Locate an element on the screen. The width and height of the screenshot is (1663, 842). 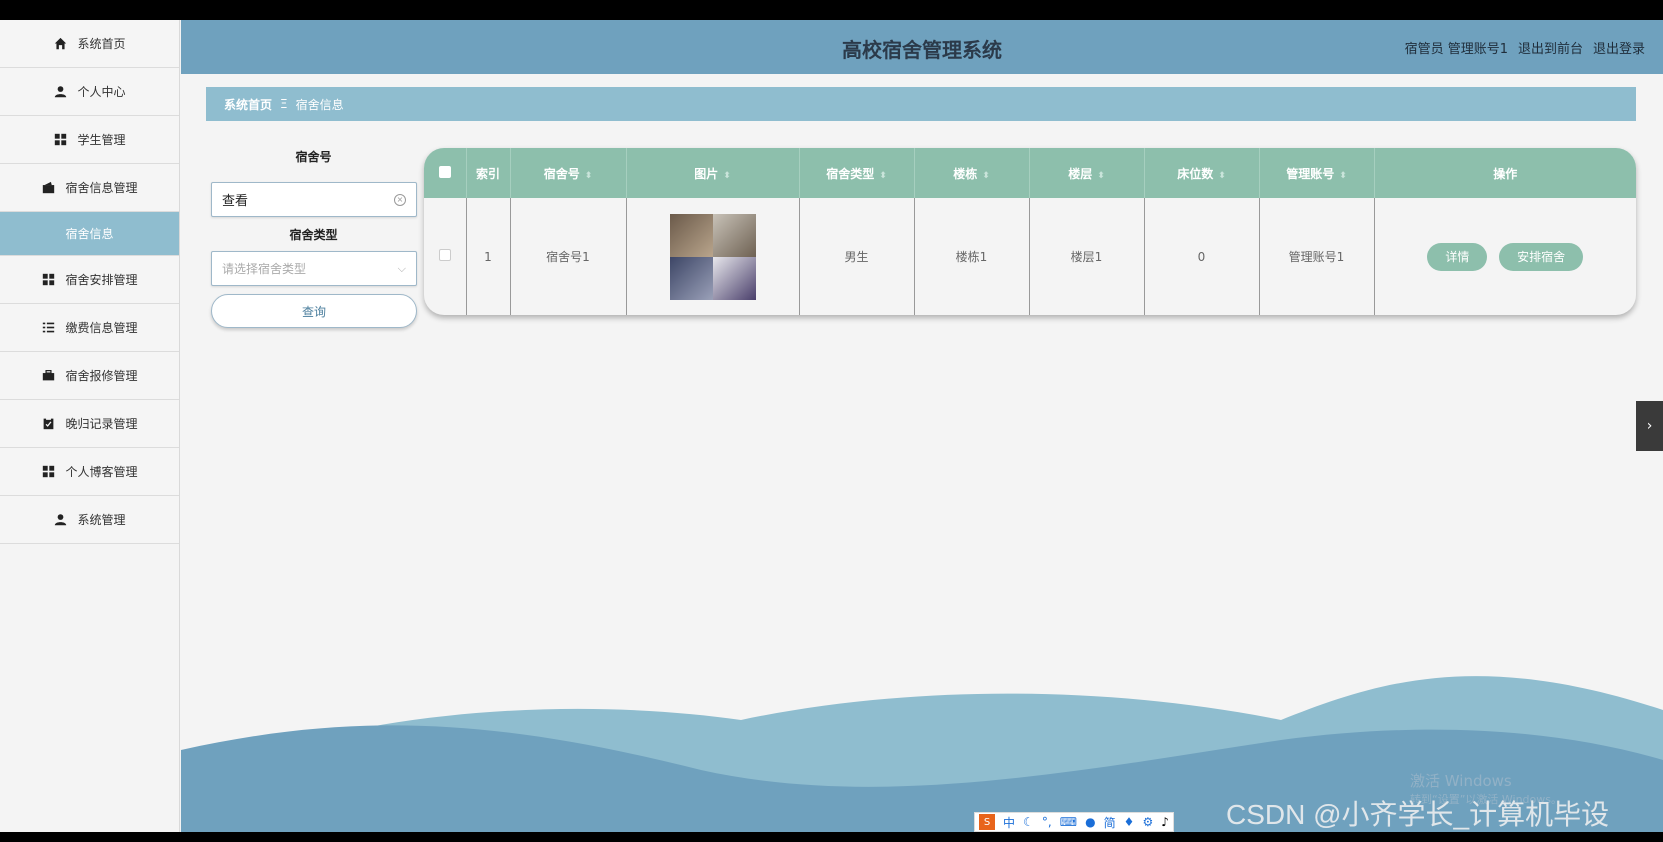
sidebar-item-label: 晚归记录管理 is located at coordinates (101, 424).